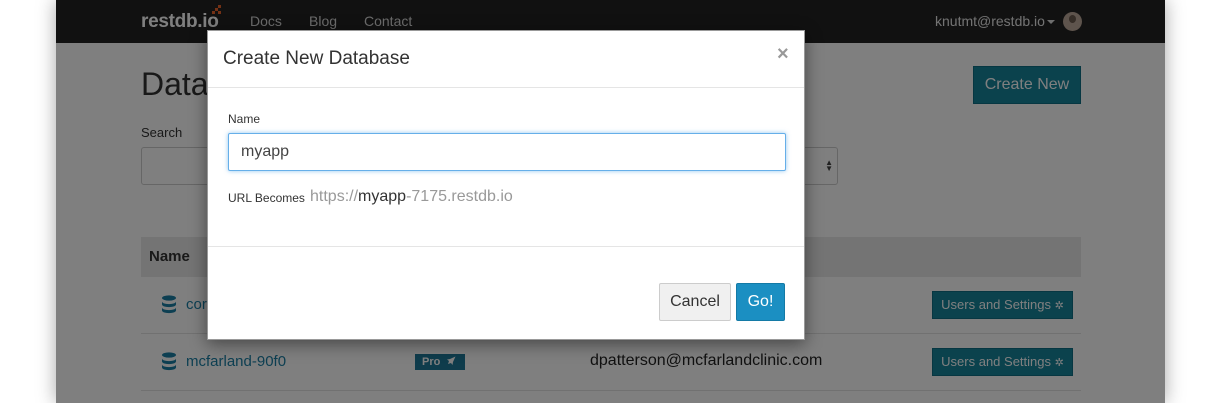 This screenshot has width=1221, height=403. I want to click on url-preview: https://myapp-7175.restdb.io, so click(411, 197).